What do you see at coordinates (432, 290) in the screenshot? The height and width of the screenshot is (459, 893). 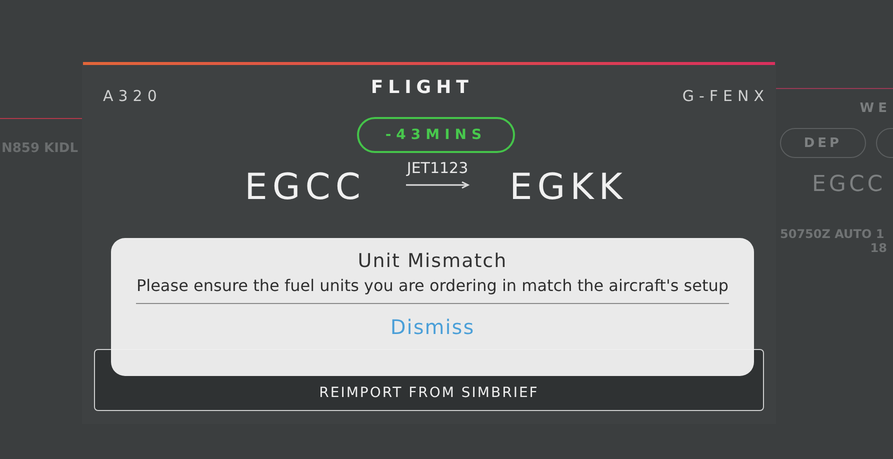 I see `alert-message: Please ensure the fuel units you are ordering in match the aircraft's setup` at bounding box center [432, 290].